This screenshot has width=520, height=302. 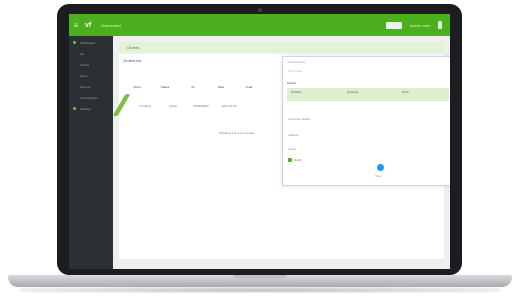 I want to click on top-right-controls: Admin user, so click(x=417, y=25).